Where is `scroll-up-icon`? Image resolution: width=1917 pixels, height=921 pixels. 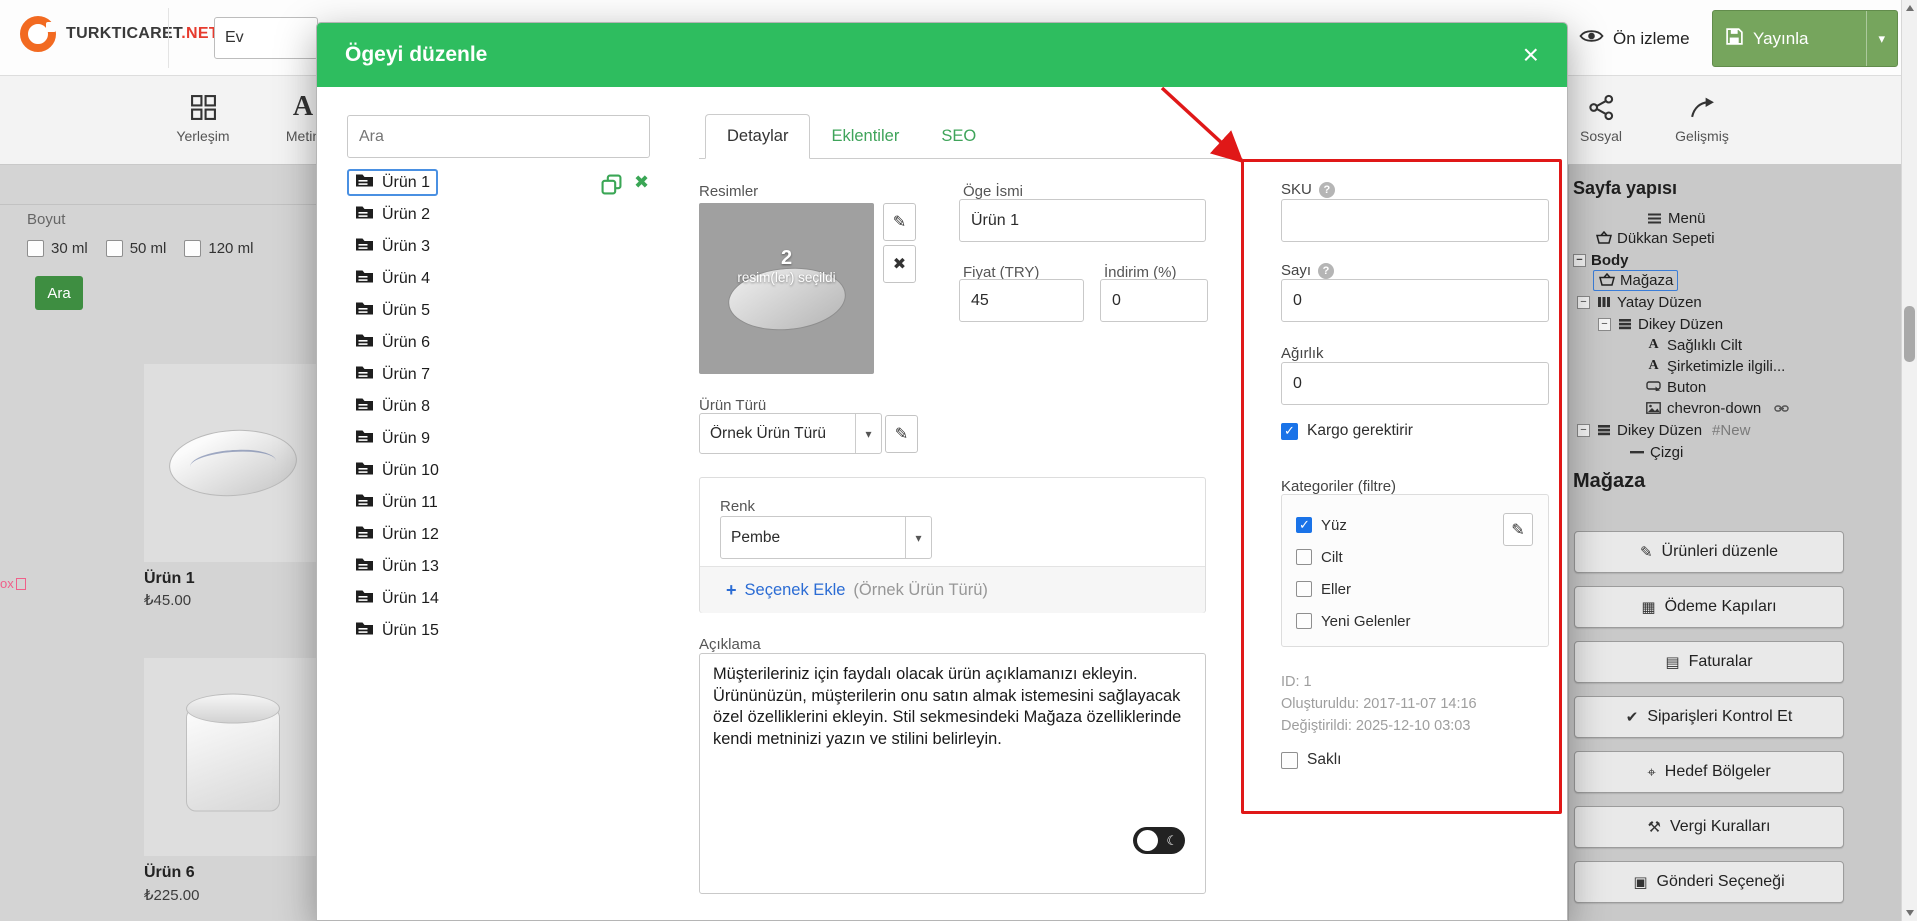 scroll-up-icon is located at coordinates (1910, 8).